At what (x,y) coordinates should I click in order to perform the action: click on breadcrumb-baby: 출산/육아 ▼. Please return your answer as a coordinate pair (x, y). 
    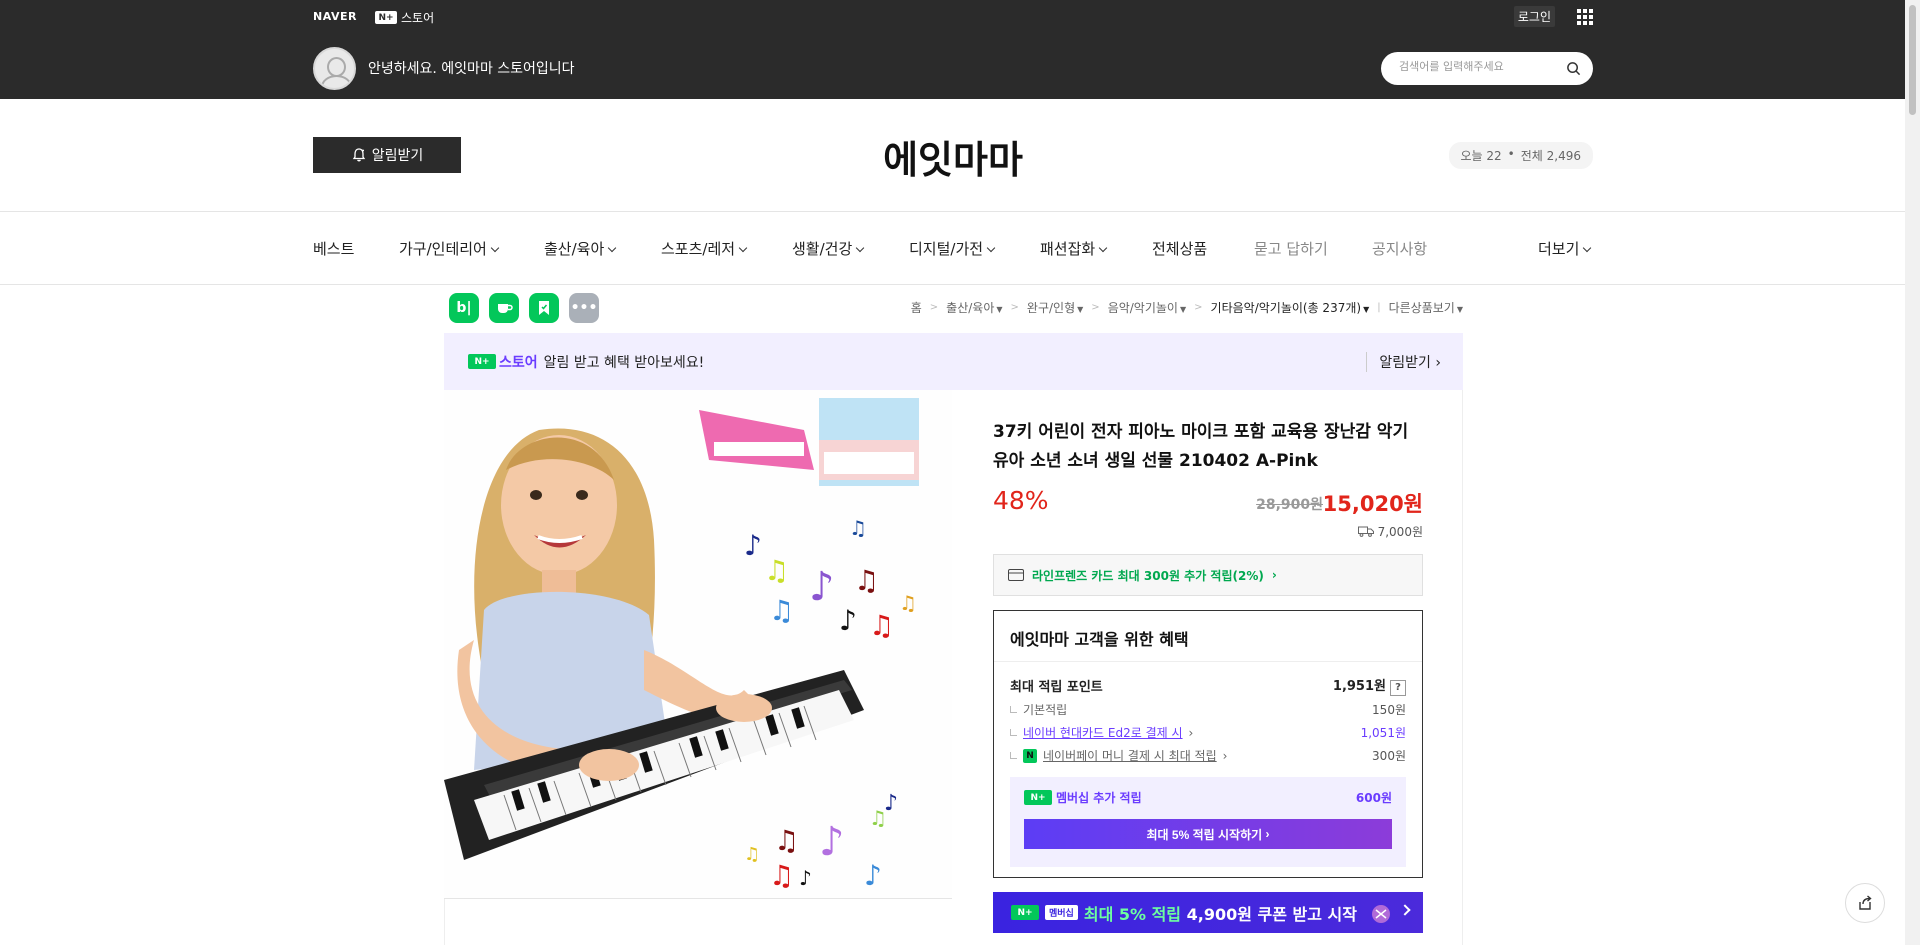
    Looking at the image, I should click on (974, 307).